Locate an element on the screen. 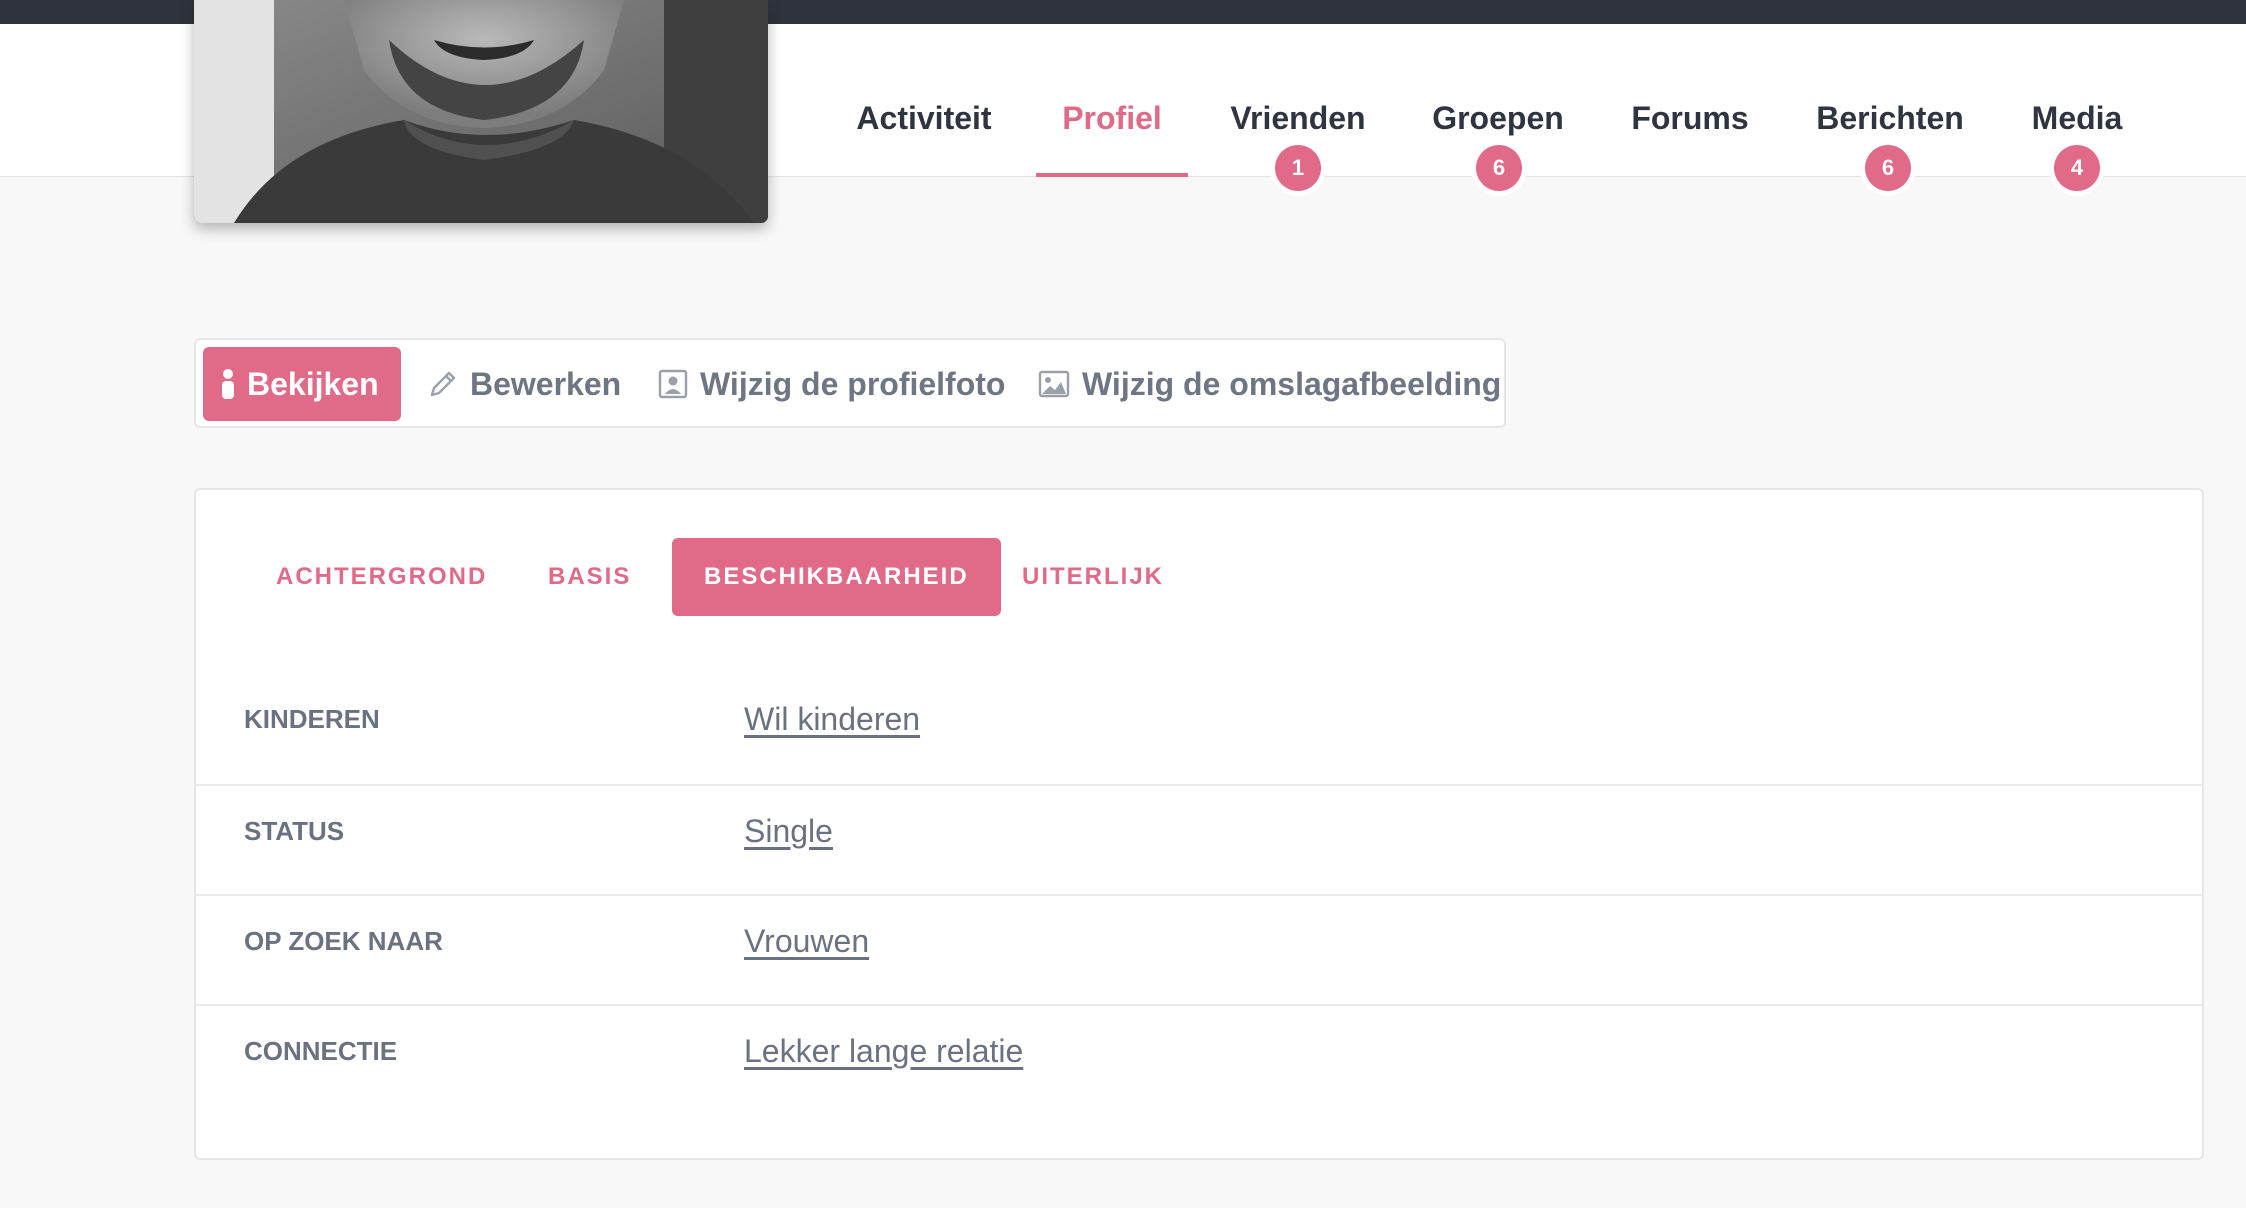 The width and height of the screenshot is (2246, 1208). image-icon is located at coordinates (1054, 384).